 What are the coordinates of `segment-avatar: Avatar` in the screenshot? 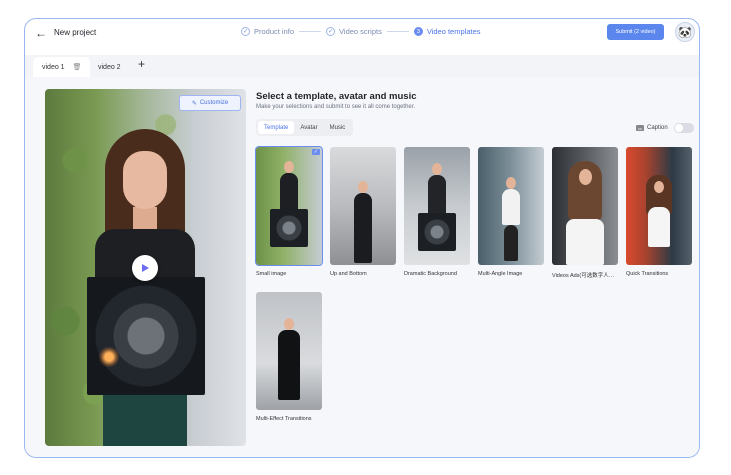 It's located at (308, 127).